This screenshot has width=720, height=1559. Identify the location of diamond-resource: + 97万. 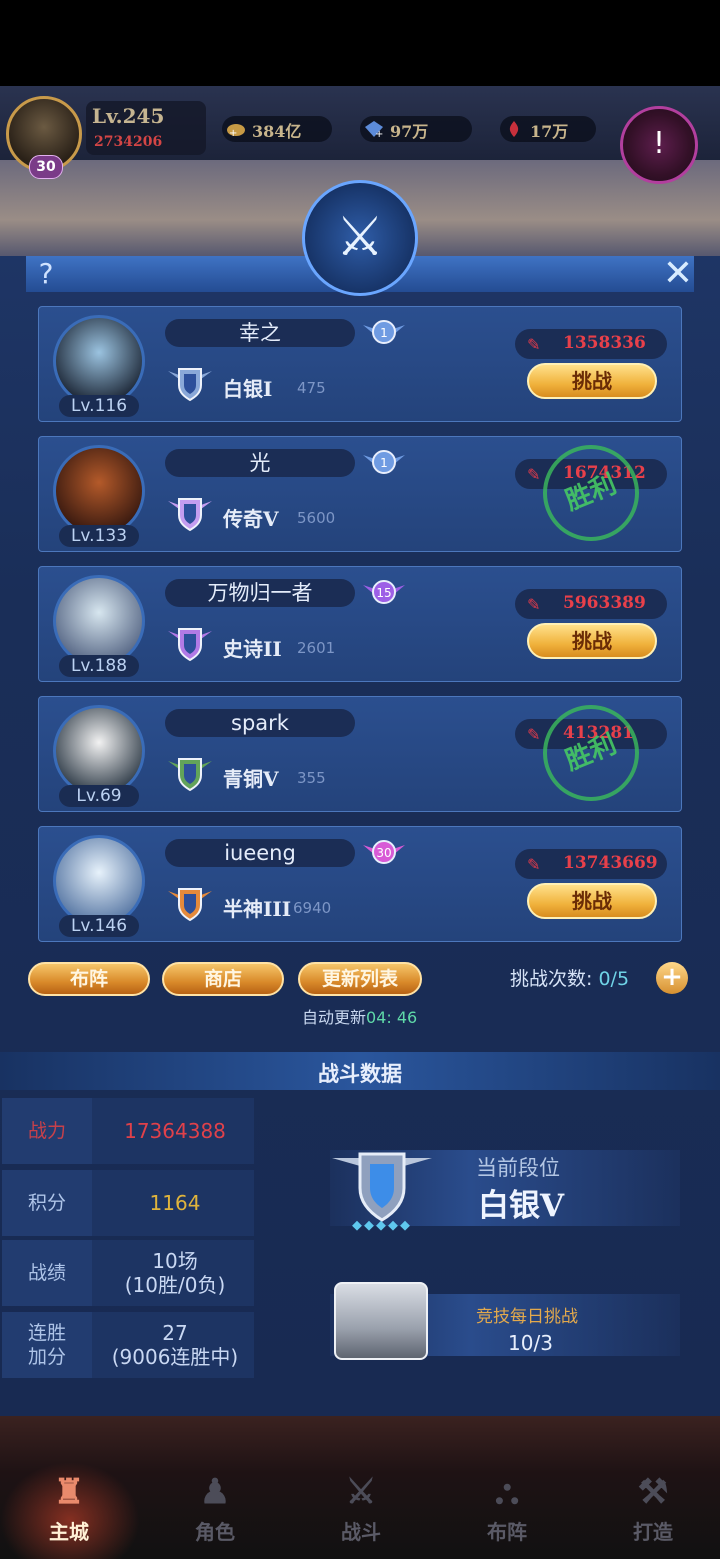
(416, 129).